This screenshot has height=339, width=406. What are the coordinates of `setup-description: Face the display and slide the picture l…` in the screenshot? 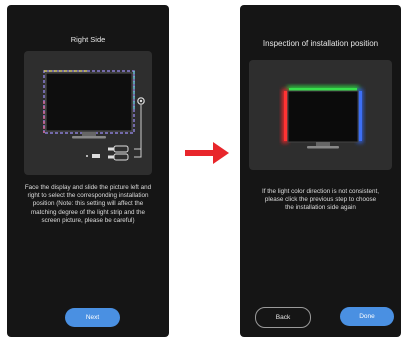 It's located at (88, 204).